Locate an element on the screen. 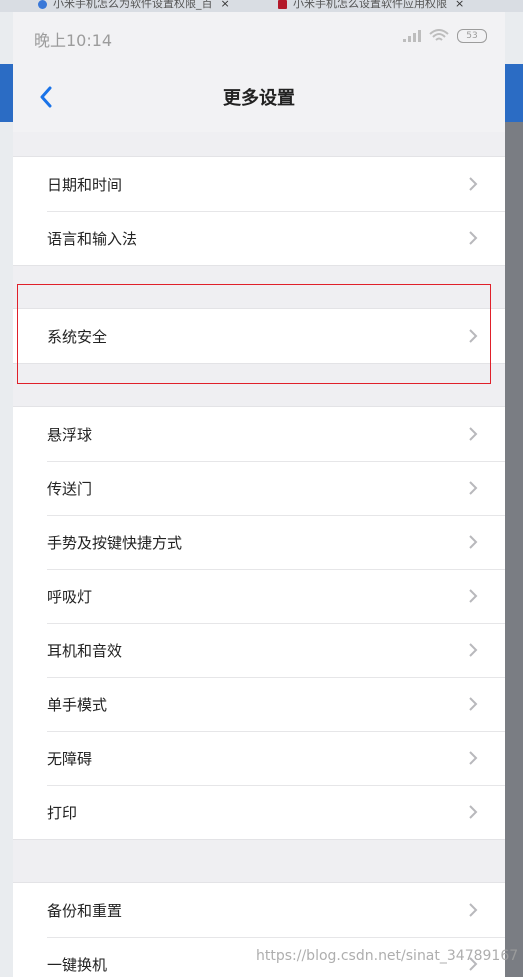 The height and width of the screenshot is (977, 523). settings-item-label: 手势及按键快捷方式 is located at coordinates (115, 542).